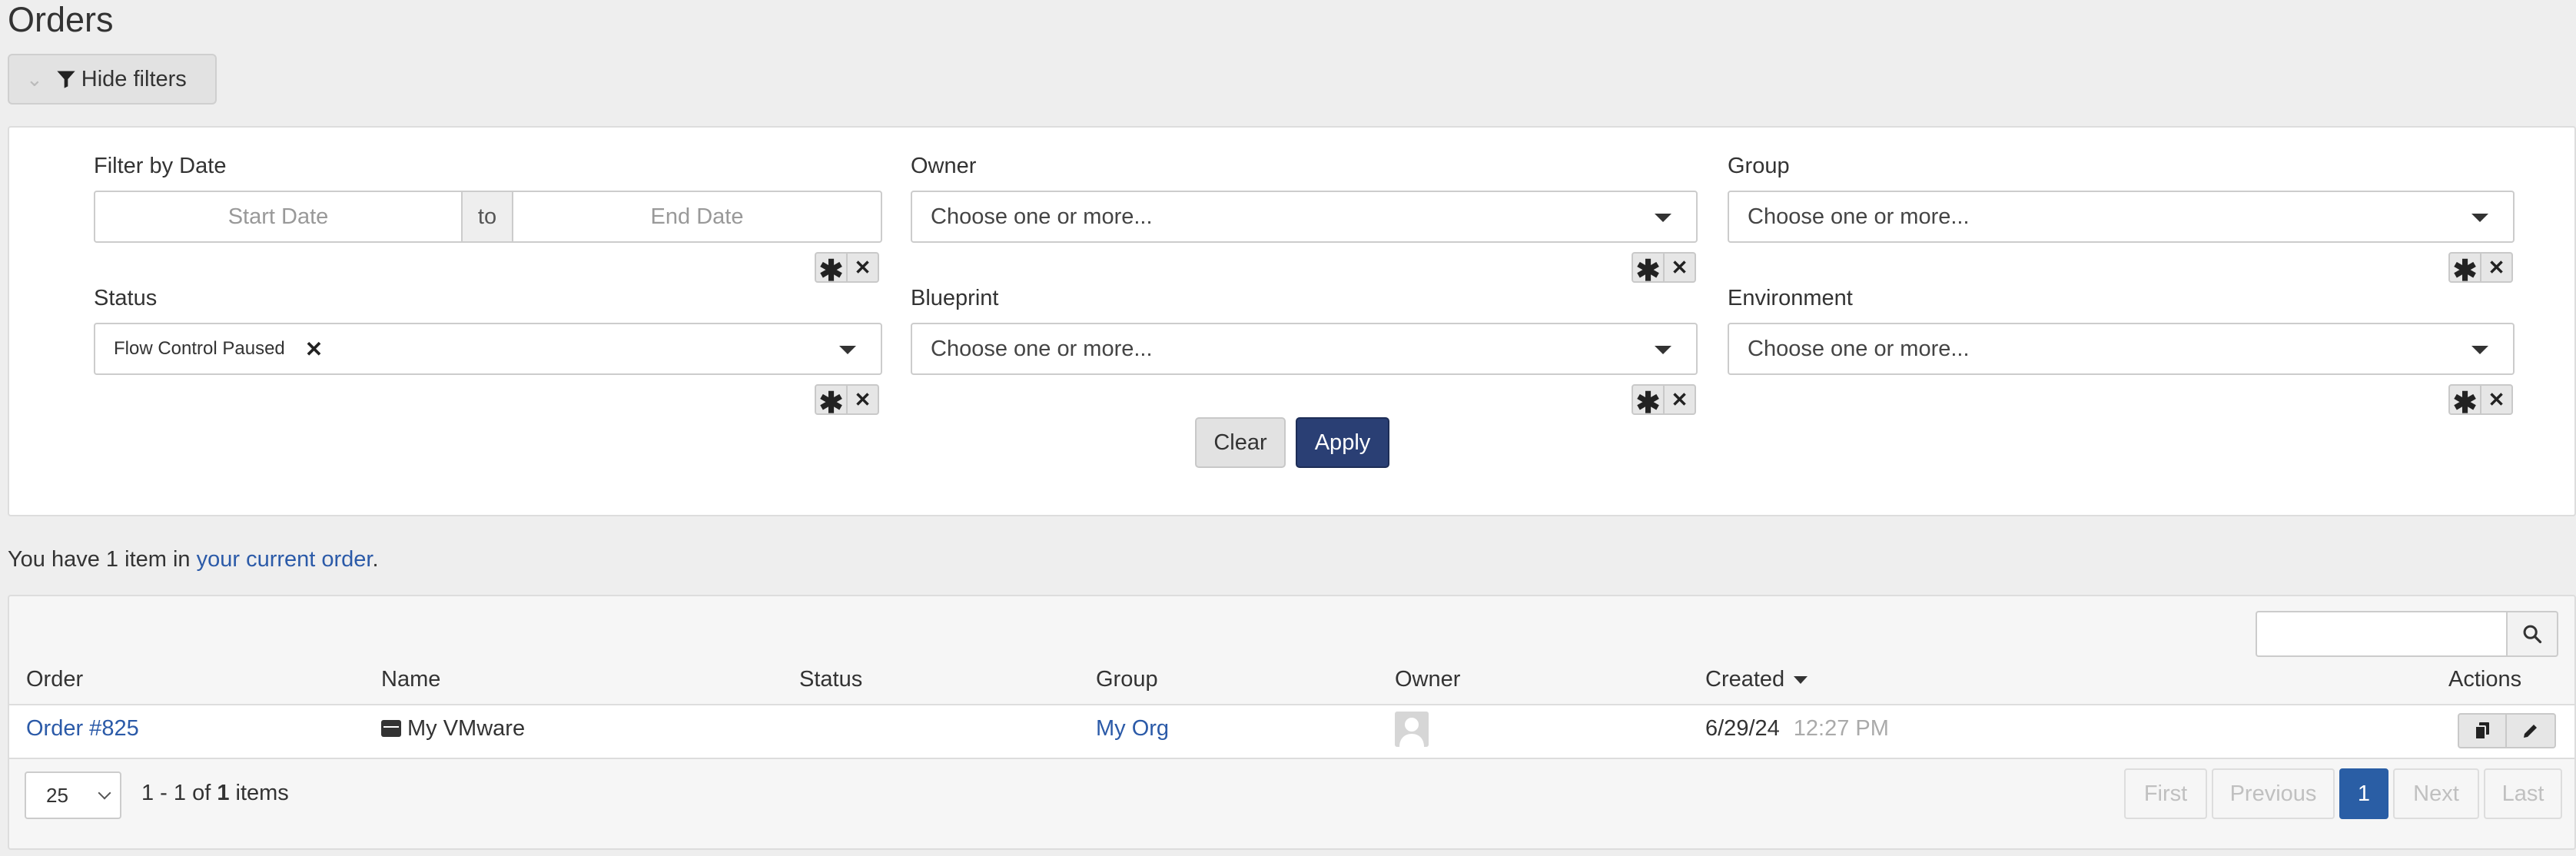 This screenshot has height=856, width=2576. I want to click on owner-filter-label: Owner, so click(944, 166).